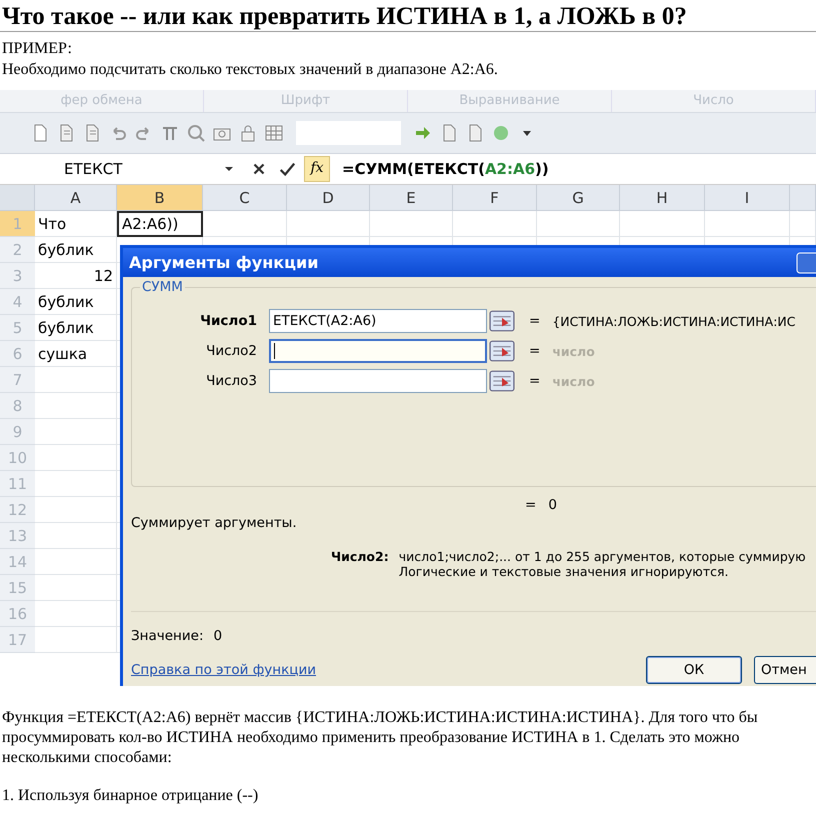 This screenshot has height=828, width=816. What do you see at coordinates (662, 198) in the screenshot?
I see `column-header: H` at bounding box center [662, 198].